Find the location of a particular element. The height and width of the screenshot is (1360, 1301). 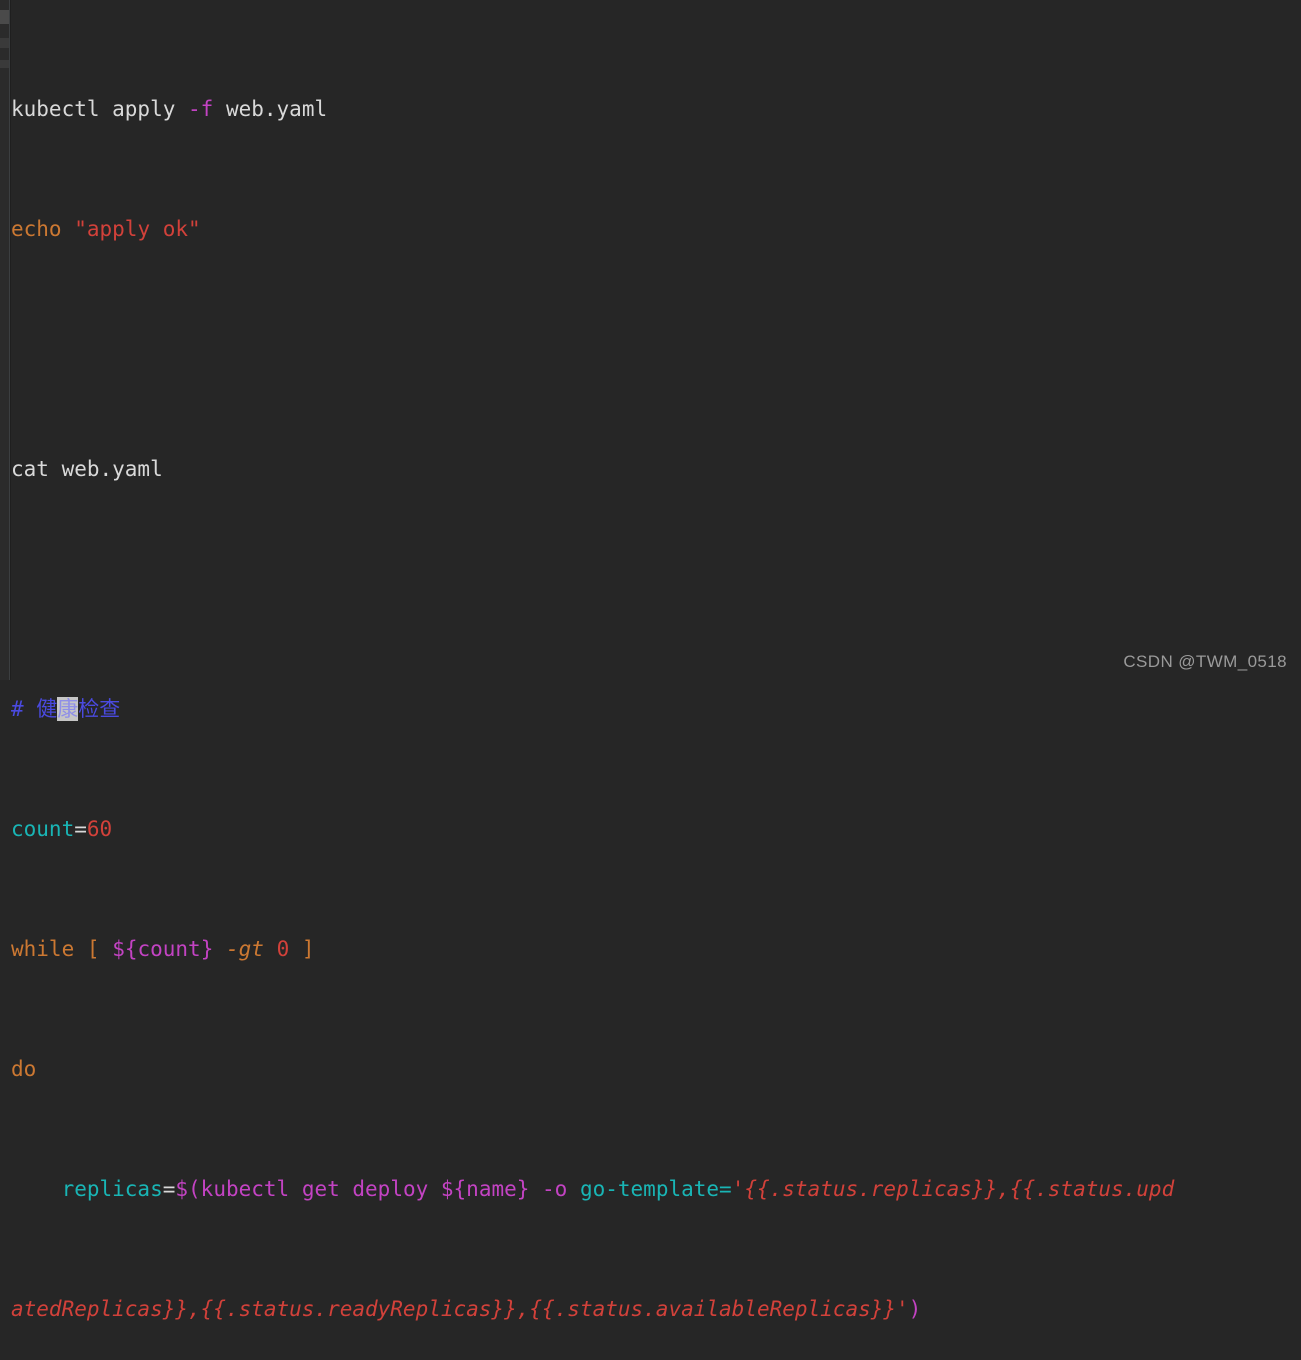

token-comment: 检查 is located at coordinates (99, 709).